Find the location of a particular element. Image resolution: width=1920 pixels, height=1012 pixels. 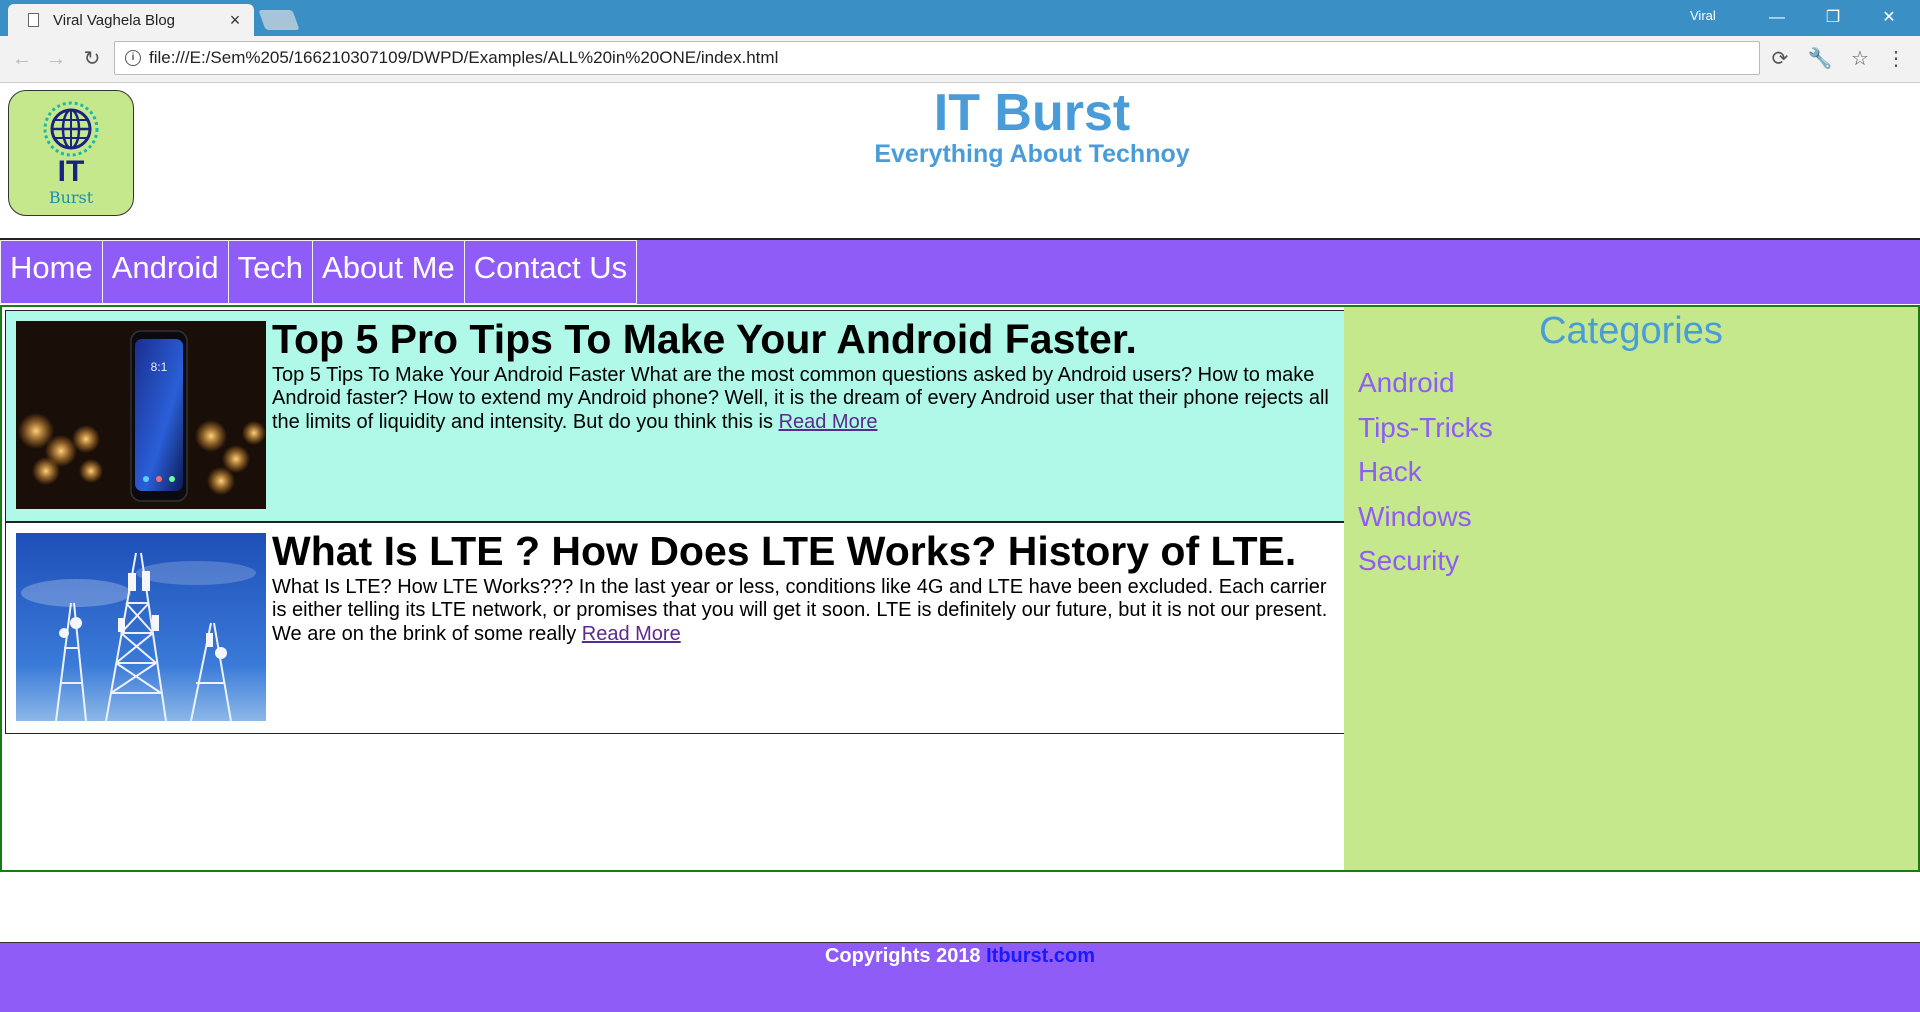

close-window-icon: ✕ is located at coordinates (1889, 18).